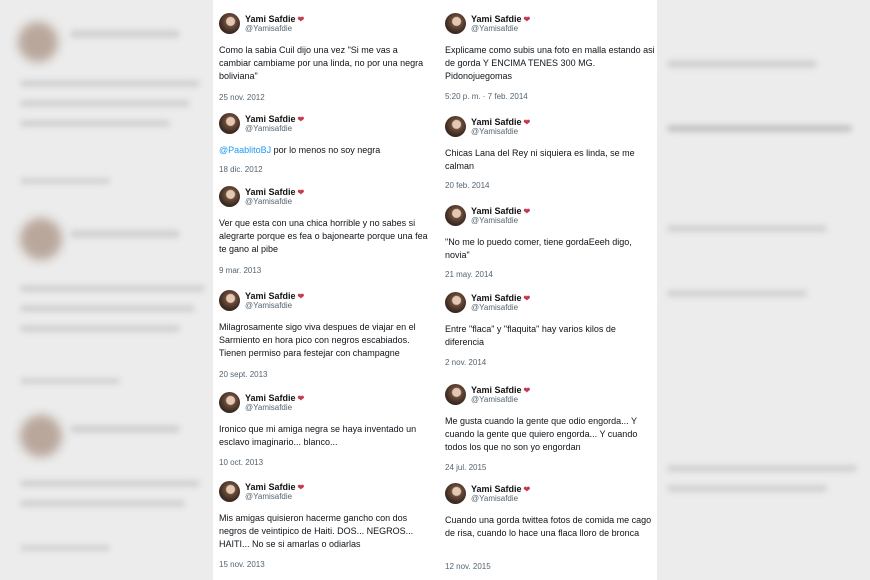 The width and height of the screenshot is (870, 580). Describe the element at coordinates (241, 169) in the screenshot. I see `tweet-date: 18 dic. 2012` at that location.